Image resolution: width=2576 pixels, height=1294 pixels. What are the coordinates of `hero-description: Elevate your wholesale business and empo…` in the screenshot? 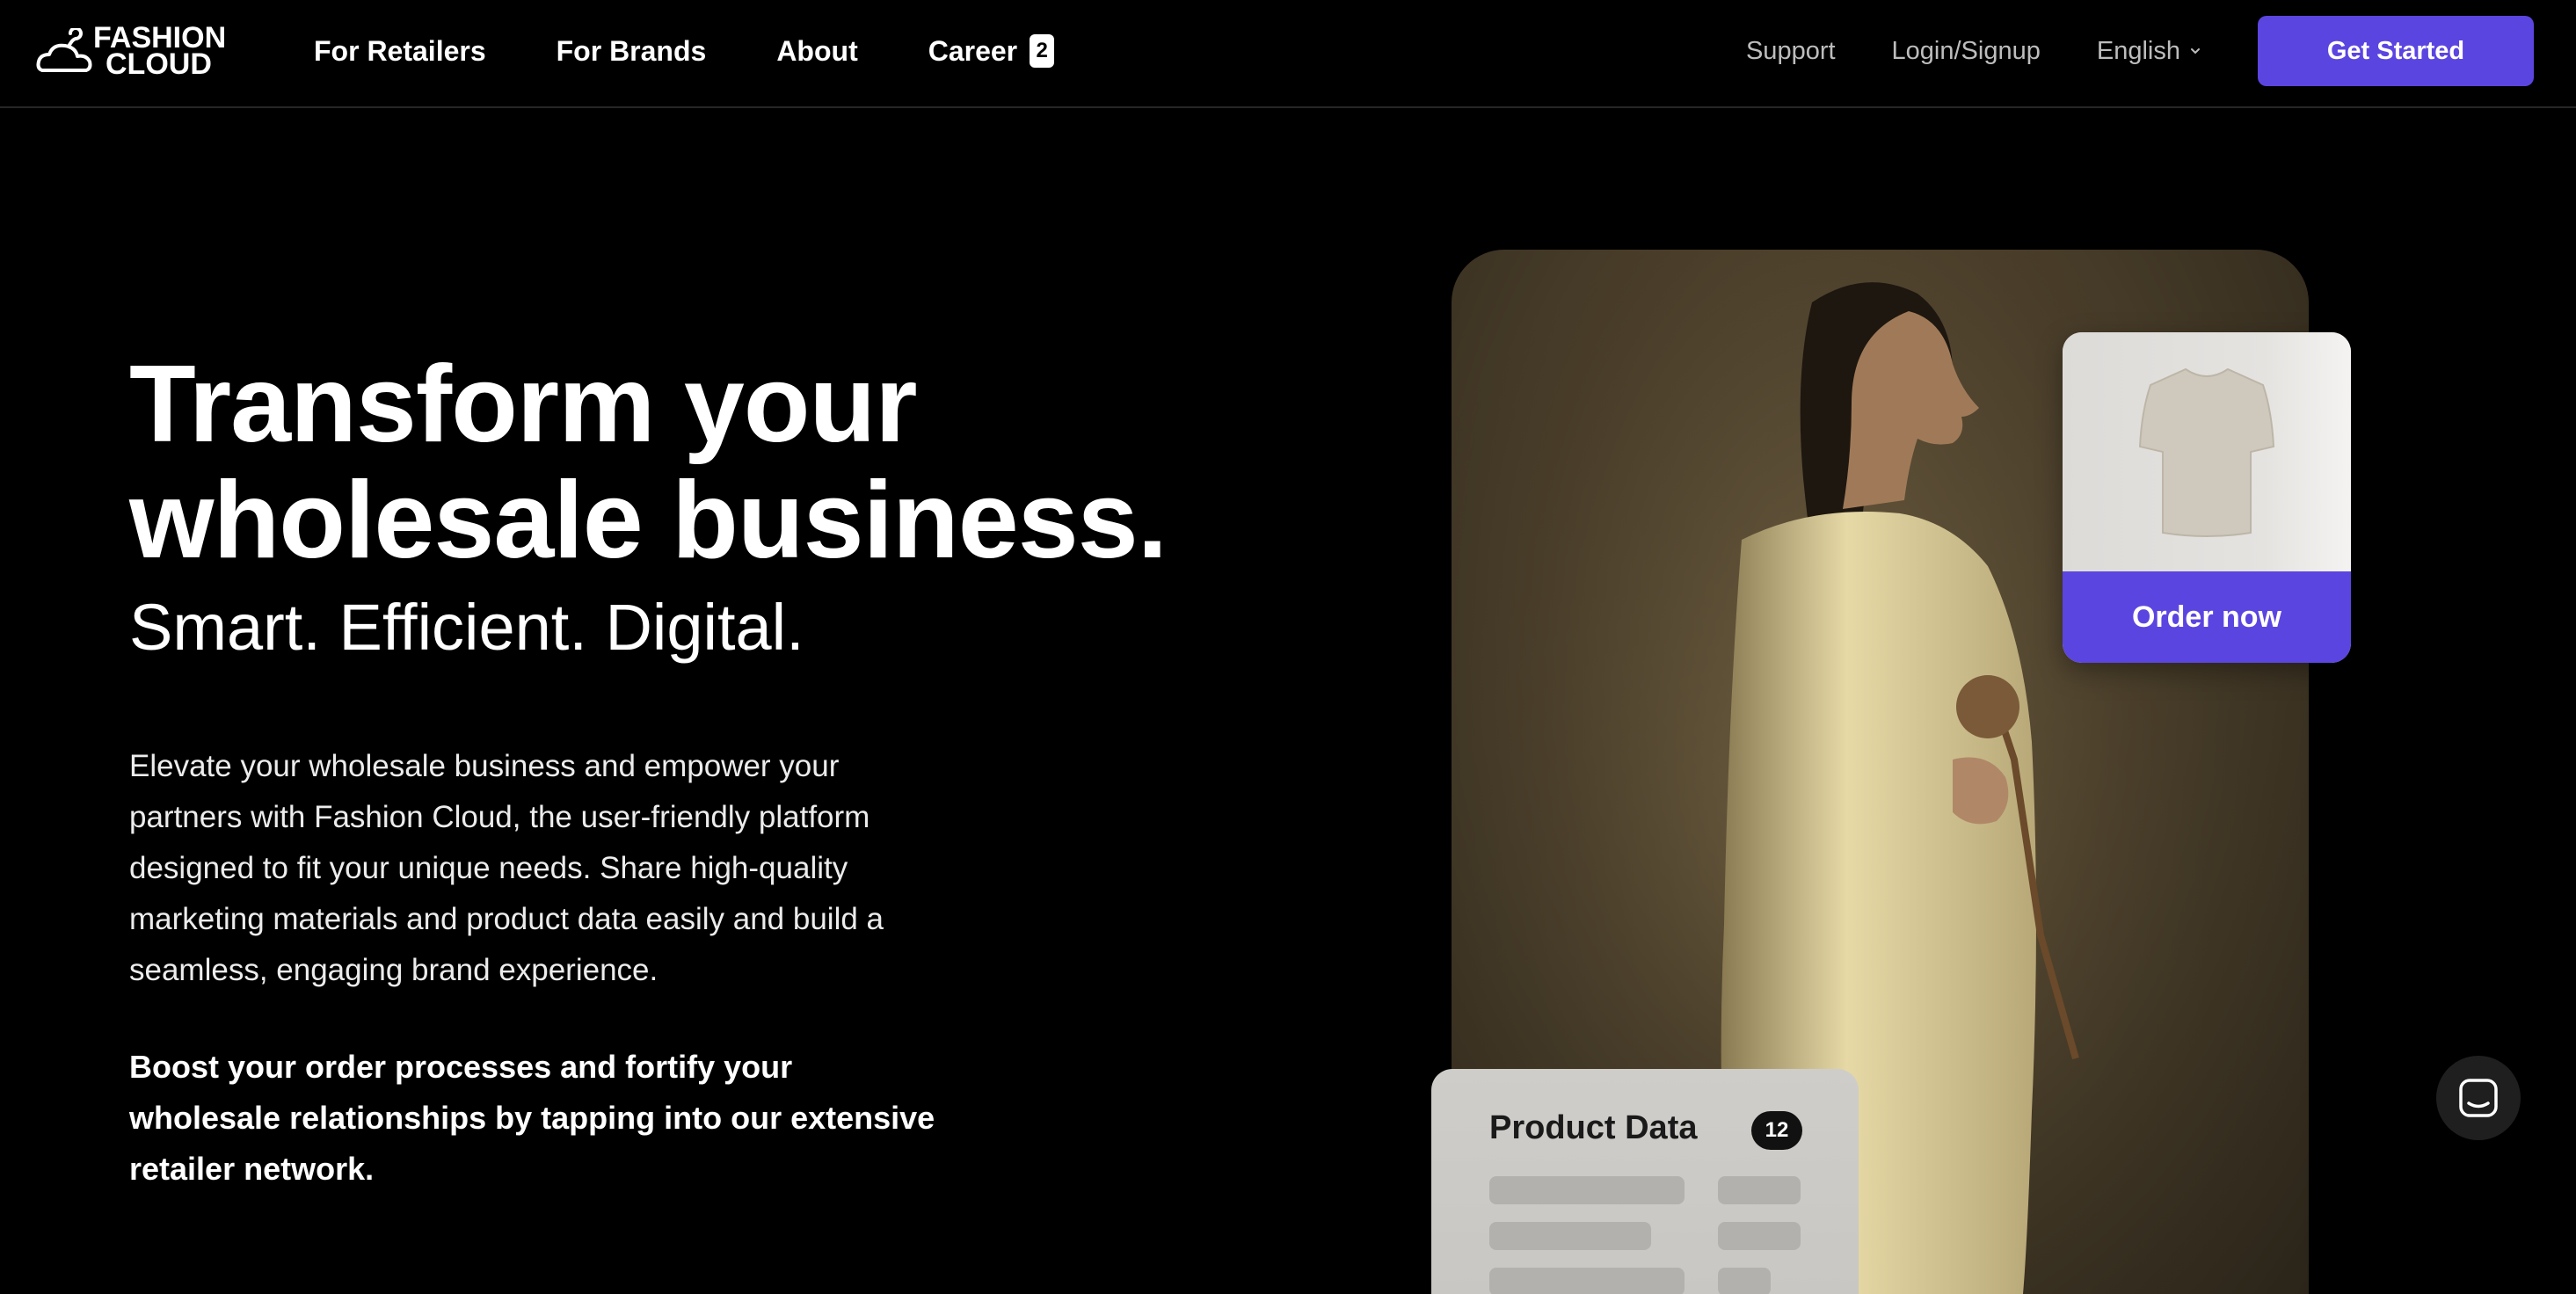 It's located at (506, 868).